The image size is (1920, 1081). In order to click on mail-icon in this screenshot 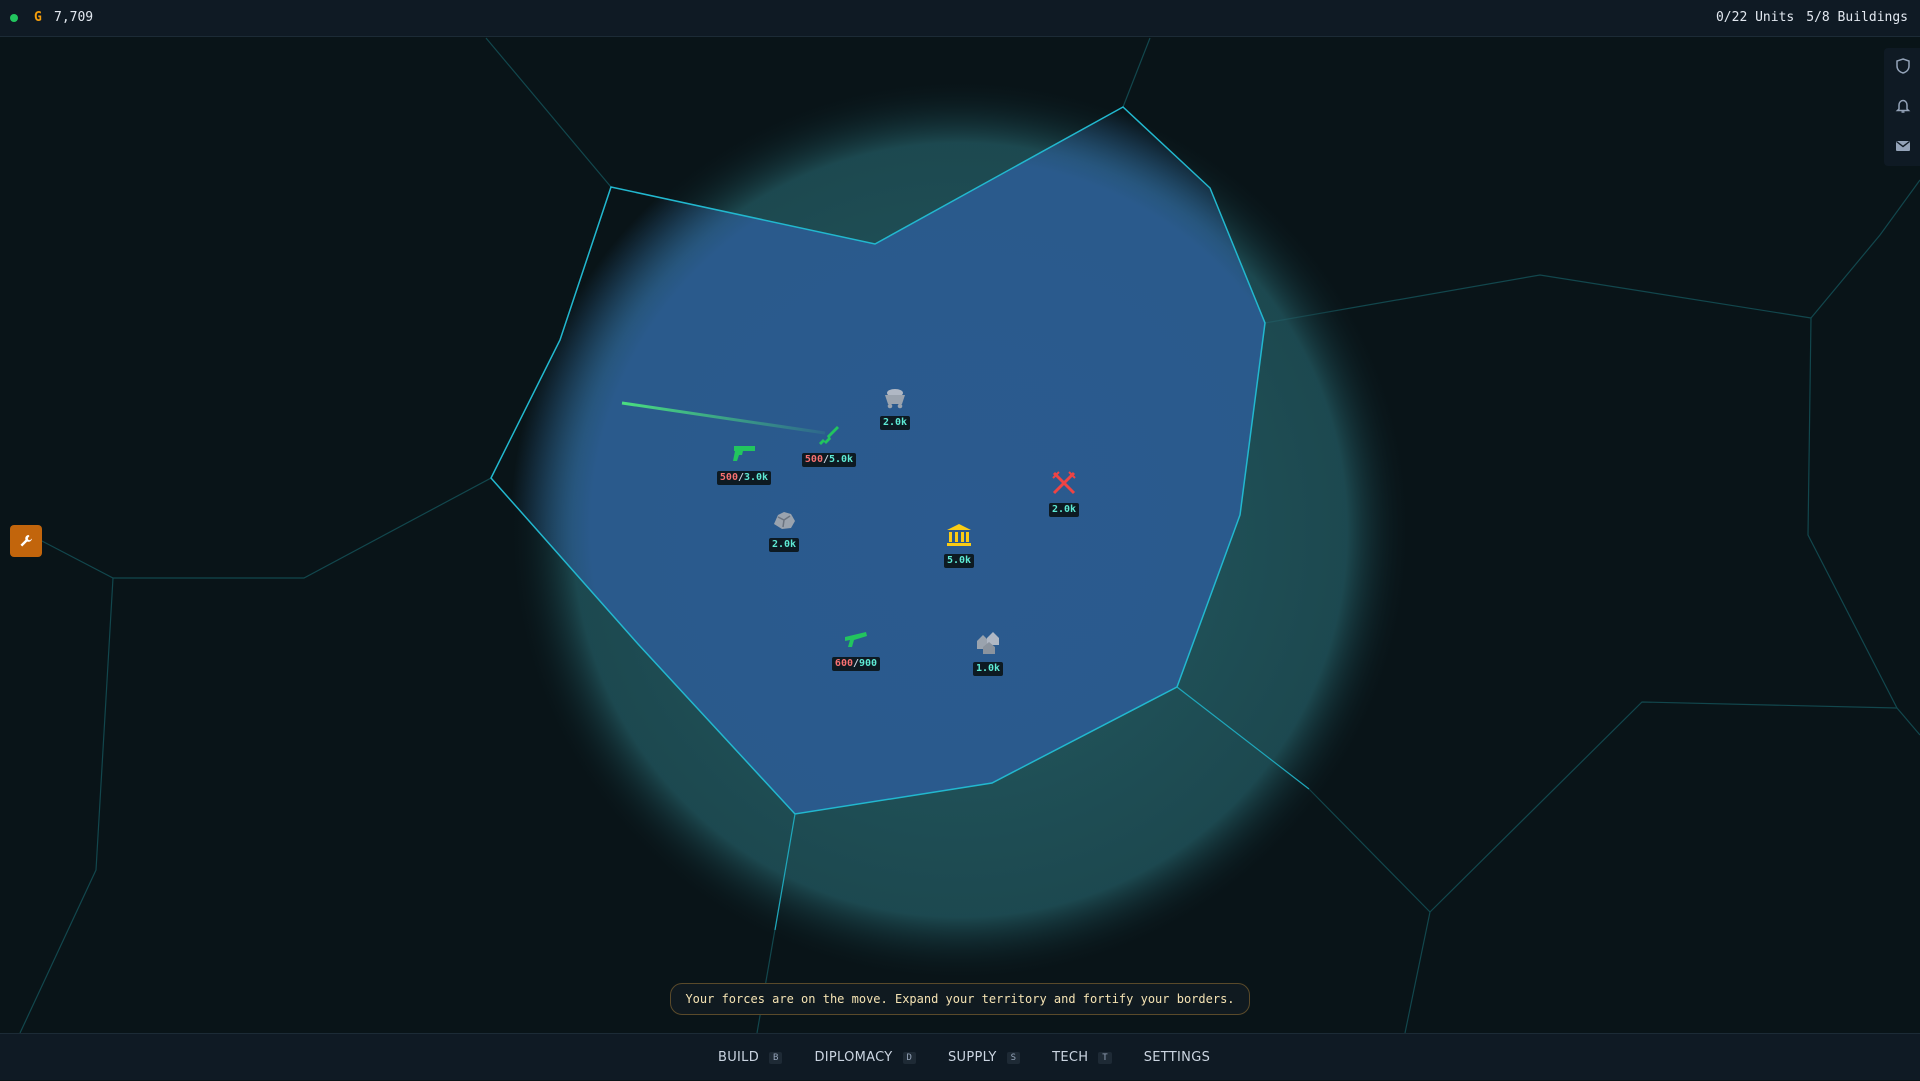, I will do `click(1903, 146)`.